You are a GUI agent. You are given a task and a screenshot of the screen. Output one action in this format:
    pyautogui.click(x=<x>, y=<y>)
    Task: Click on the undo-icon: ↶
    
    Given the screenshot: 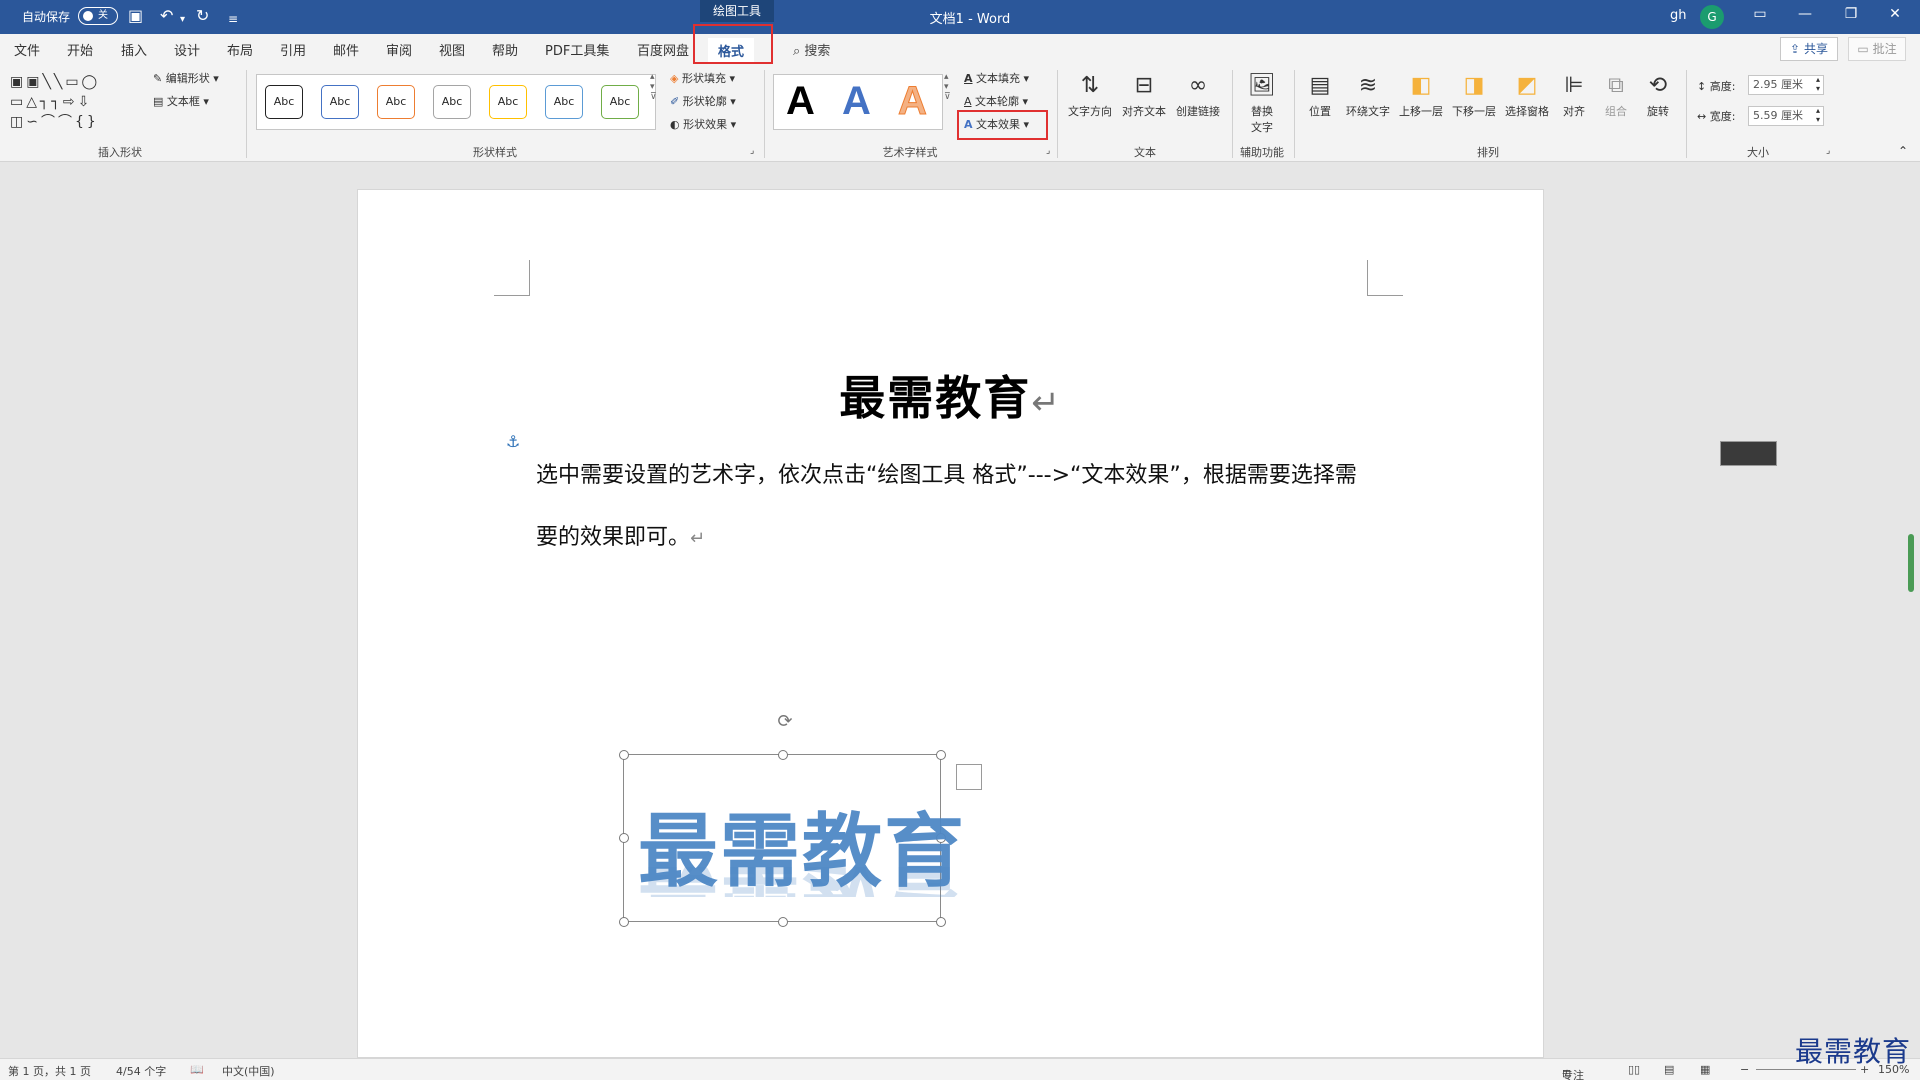 What is the action you would take?
    pyautogui.click(x=166, y=16)
    